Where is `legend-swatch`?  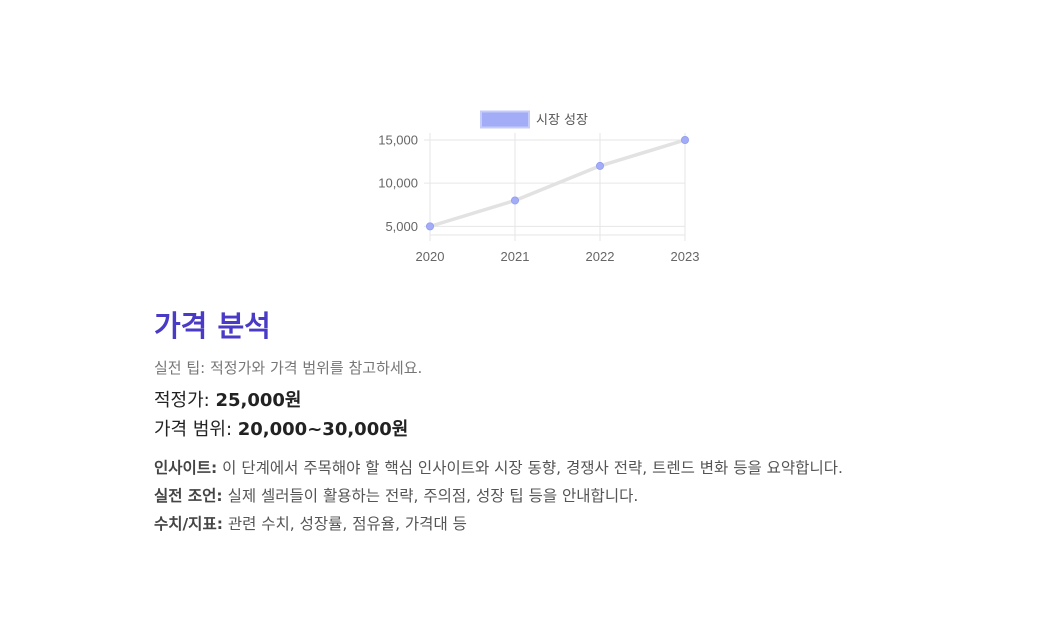
legend-swatch is located at coordinates (505, 119).